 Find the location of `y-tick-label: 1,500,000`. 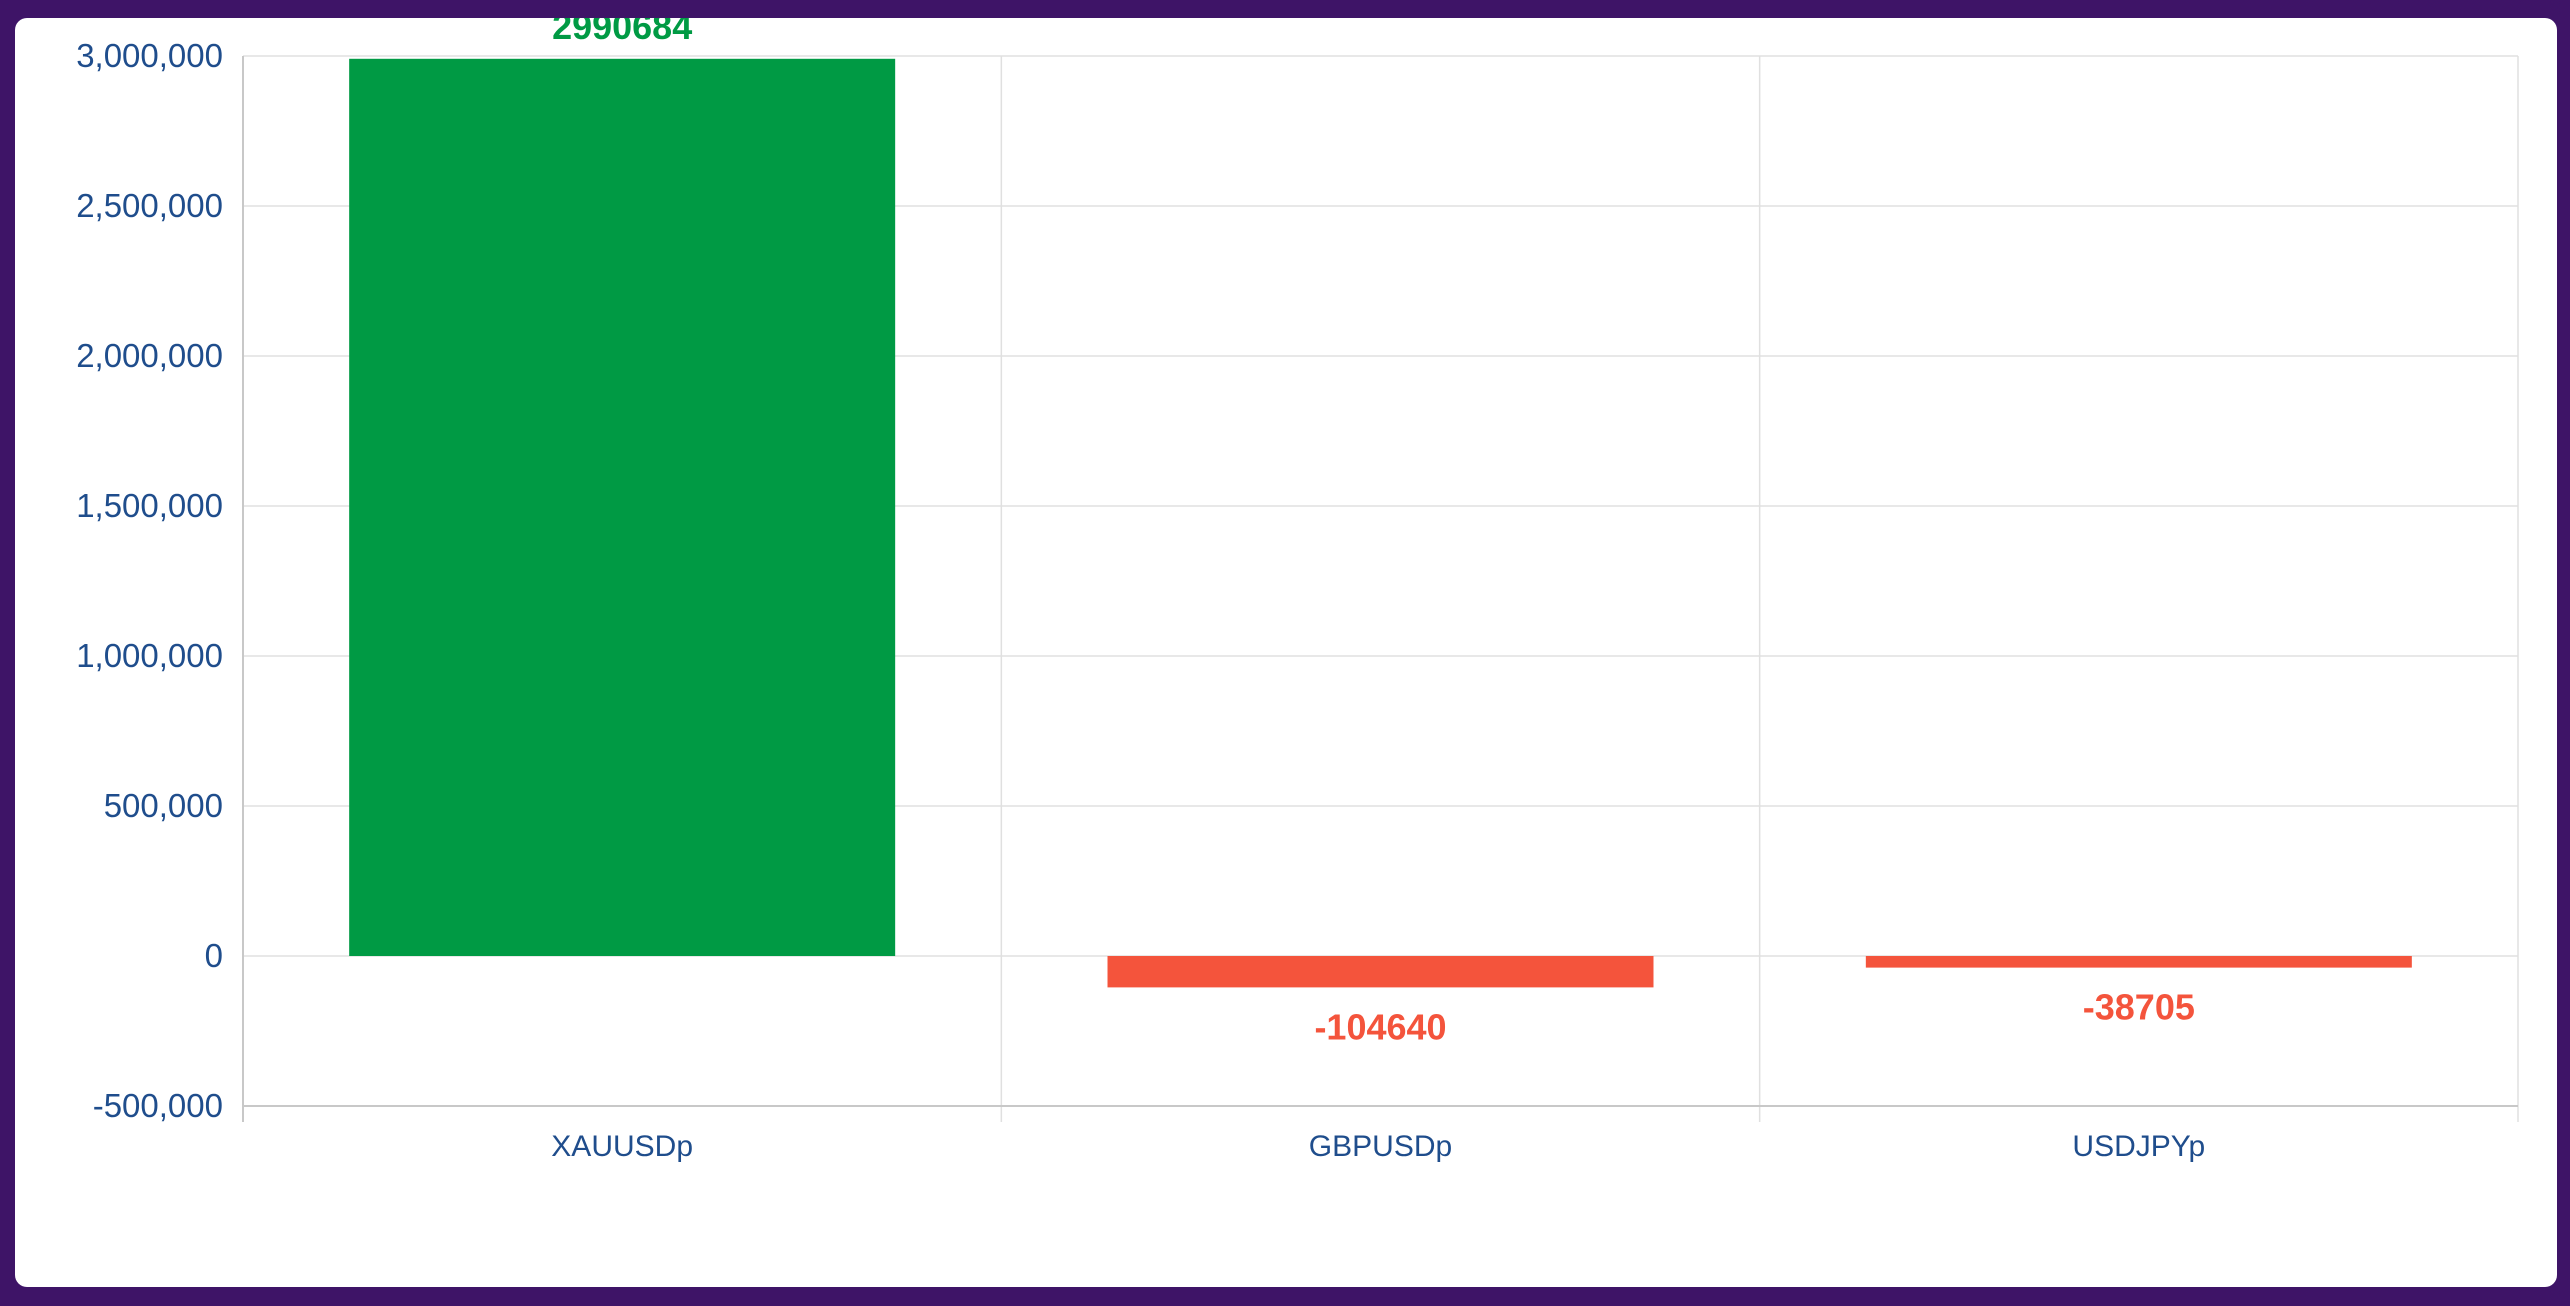

y-tick-label: 1,500,000 is located at coordinates (149, 505).